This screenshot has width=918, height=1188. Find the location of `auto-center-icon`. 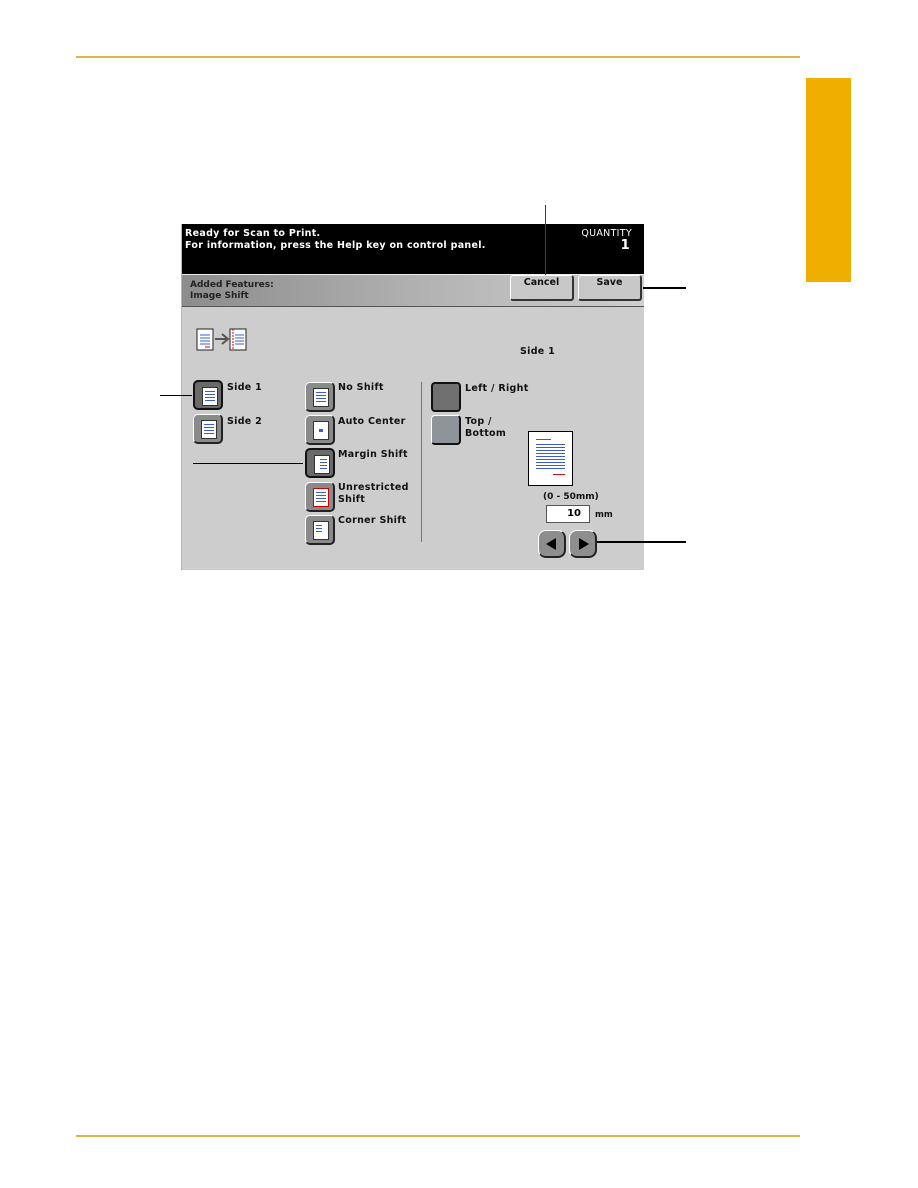

auto-center-icon is located at coordinates (321, 430).